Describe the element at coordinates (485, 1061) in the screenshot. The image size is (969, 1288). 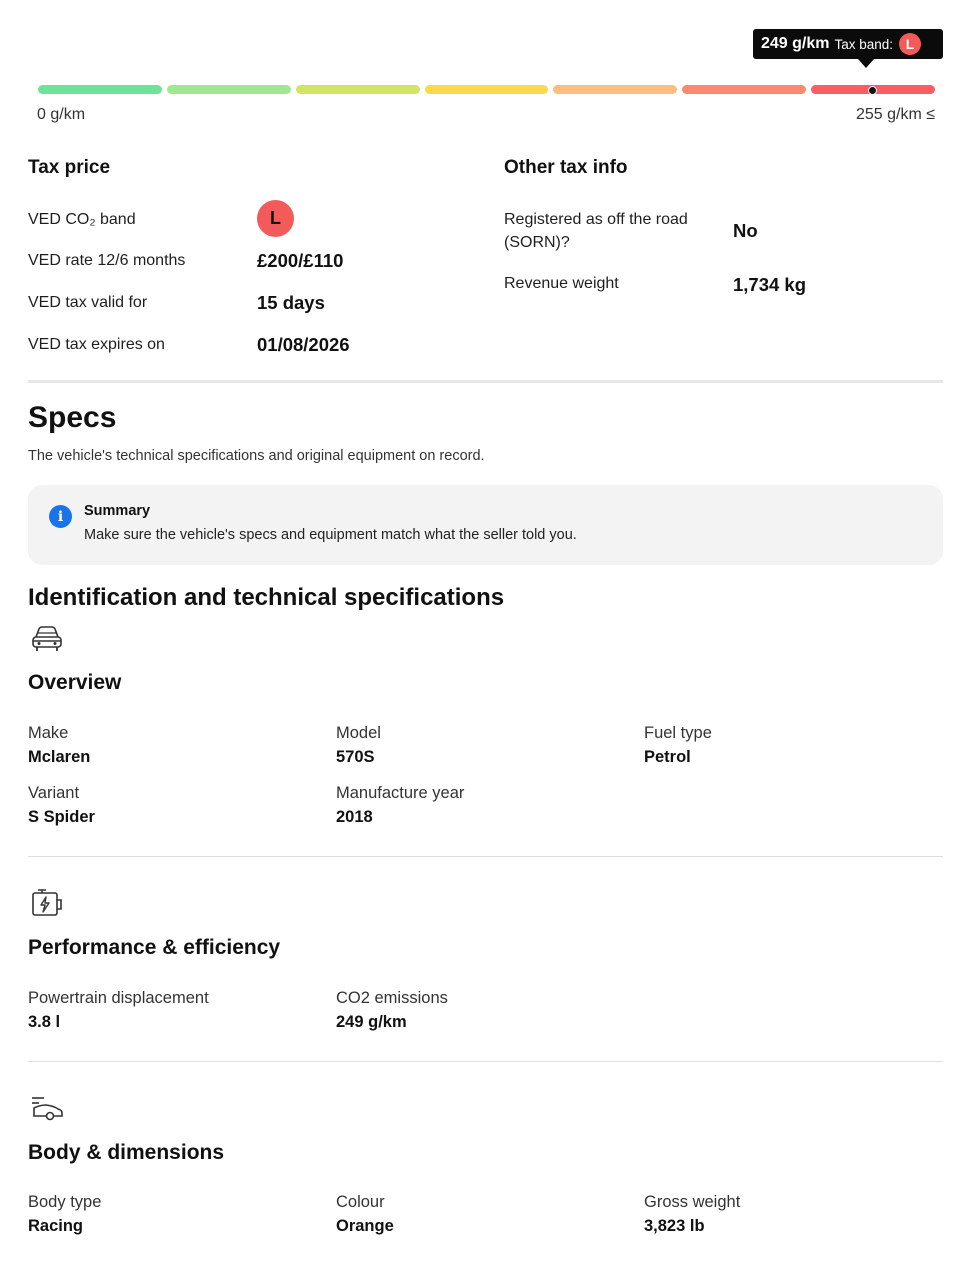
I see `performance-divider` at that location.